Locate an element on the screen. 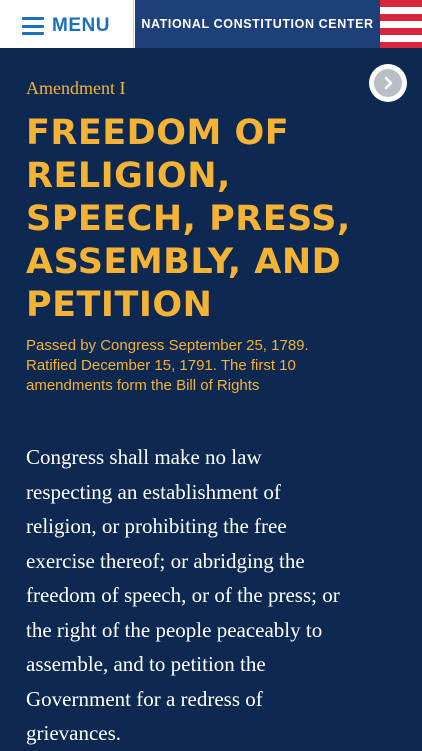 The image size is (422, 751). top-bar: MENU NATIONAL CONSTITUTION CENTER is located at coordinates (211, 25).